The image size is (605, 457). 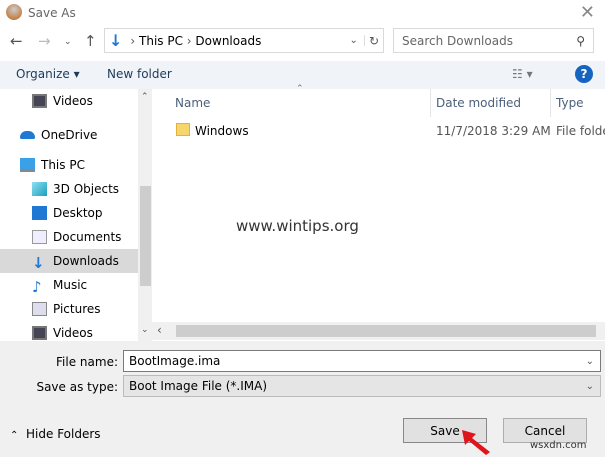 I want to click on save-as-type-label: Save as type:, so click(x=77, y=387).